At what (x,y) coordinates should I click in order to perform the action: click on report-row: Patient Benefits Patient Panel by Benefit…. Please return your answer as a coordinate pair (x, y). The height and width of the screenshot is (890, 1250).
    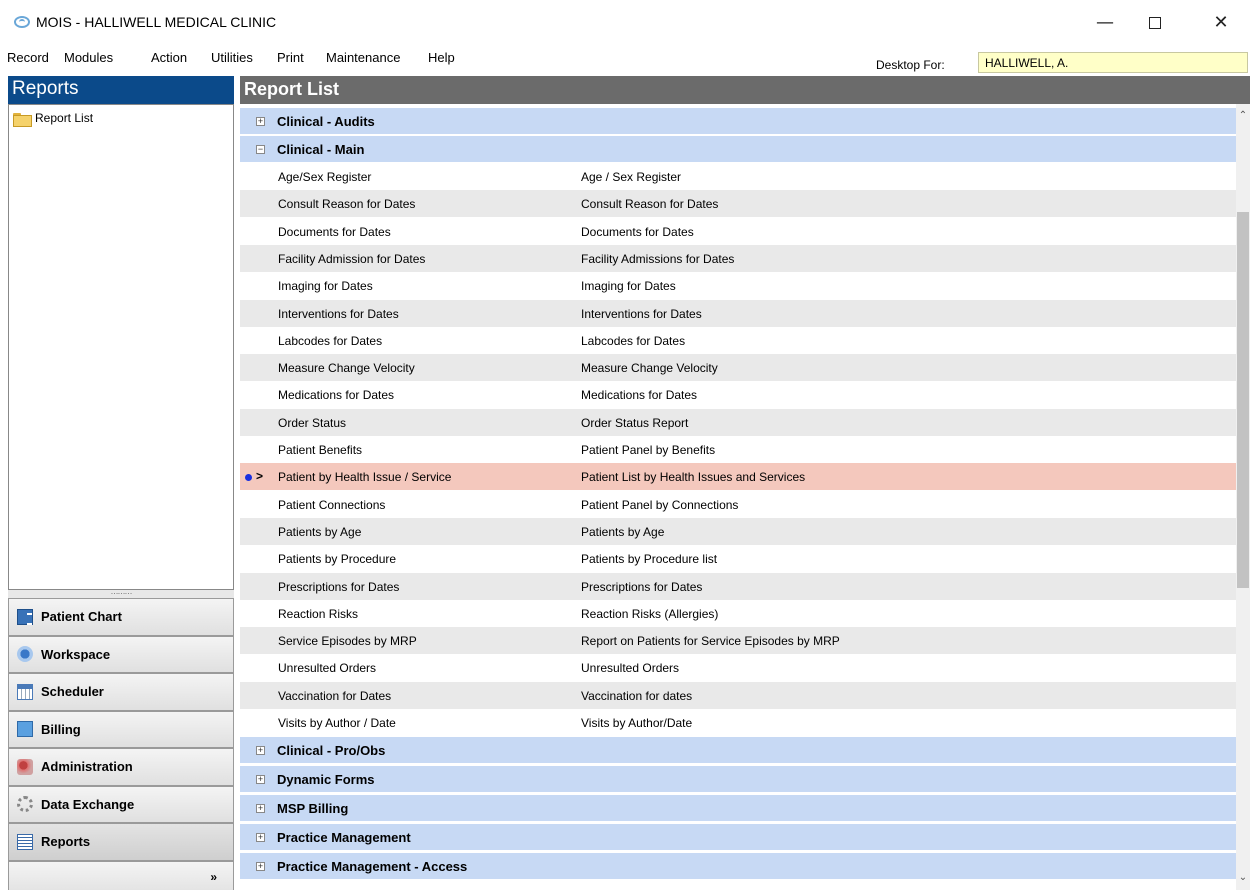
    Looking at the image, I should click on (738, 449).